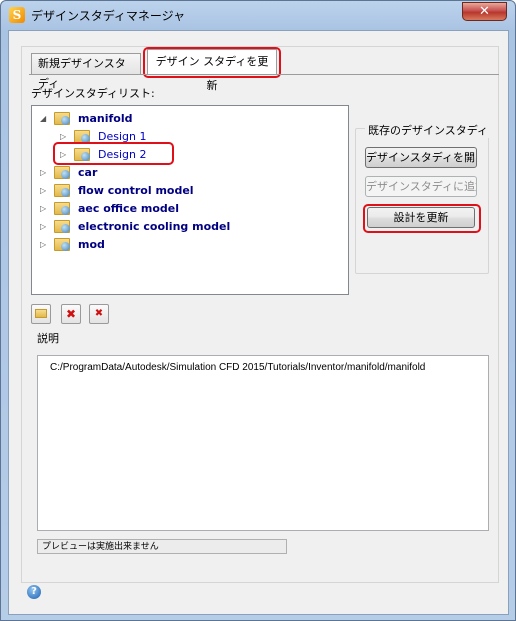  I want to click on tree-item-label: aec office model, so click(128, 208).